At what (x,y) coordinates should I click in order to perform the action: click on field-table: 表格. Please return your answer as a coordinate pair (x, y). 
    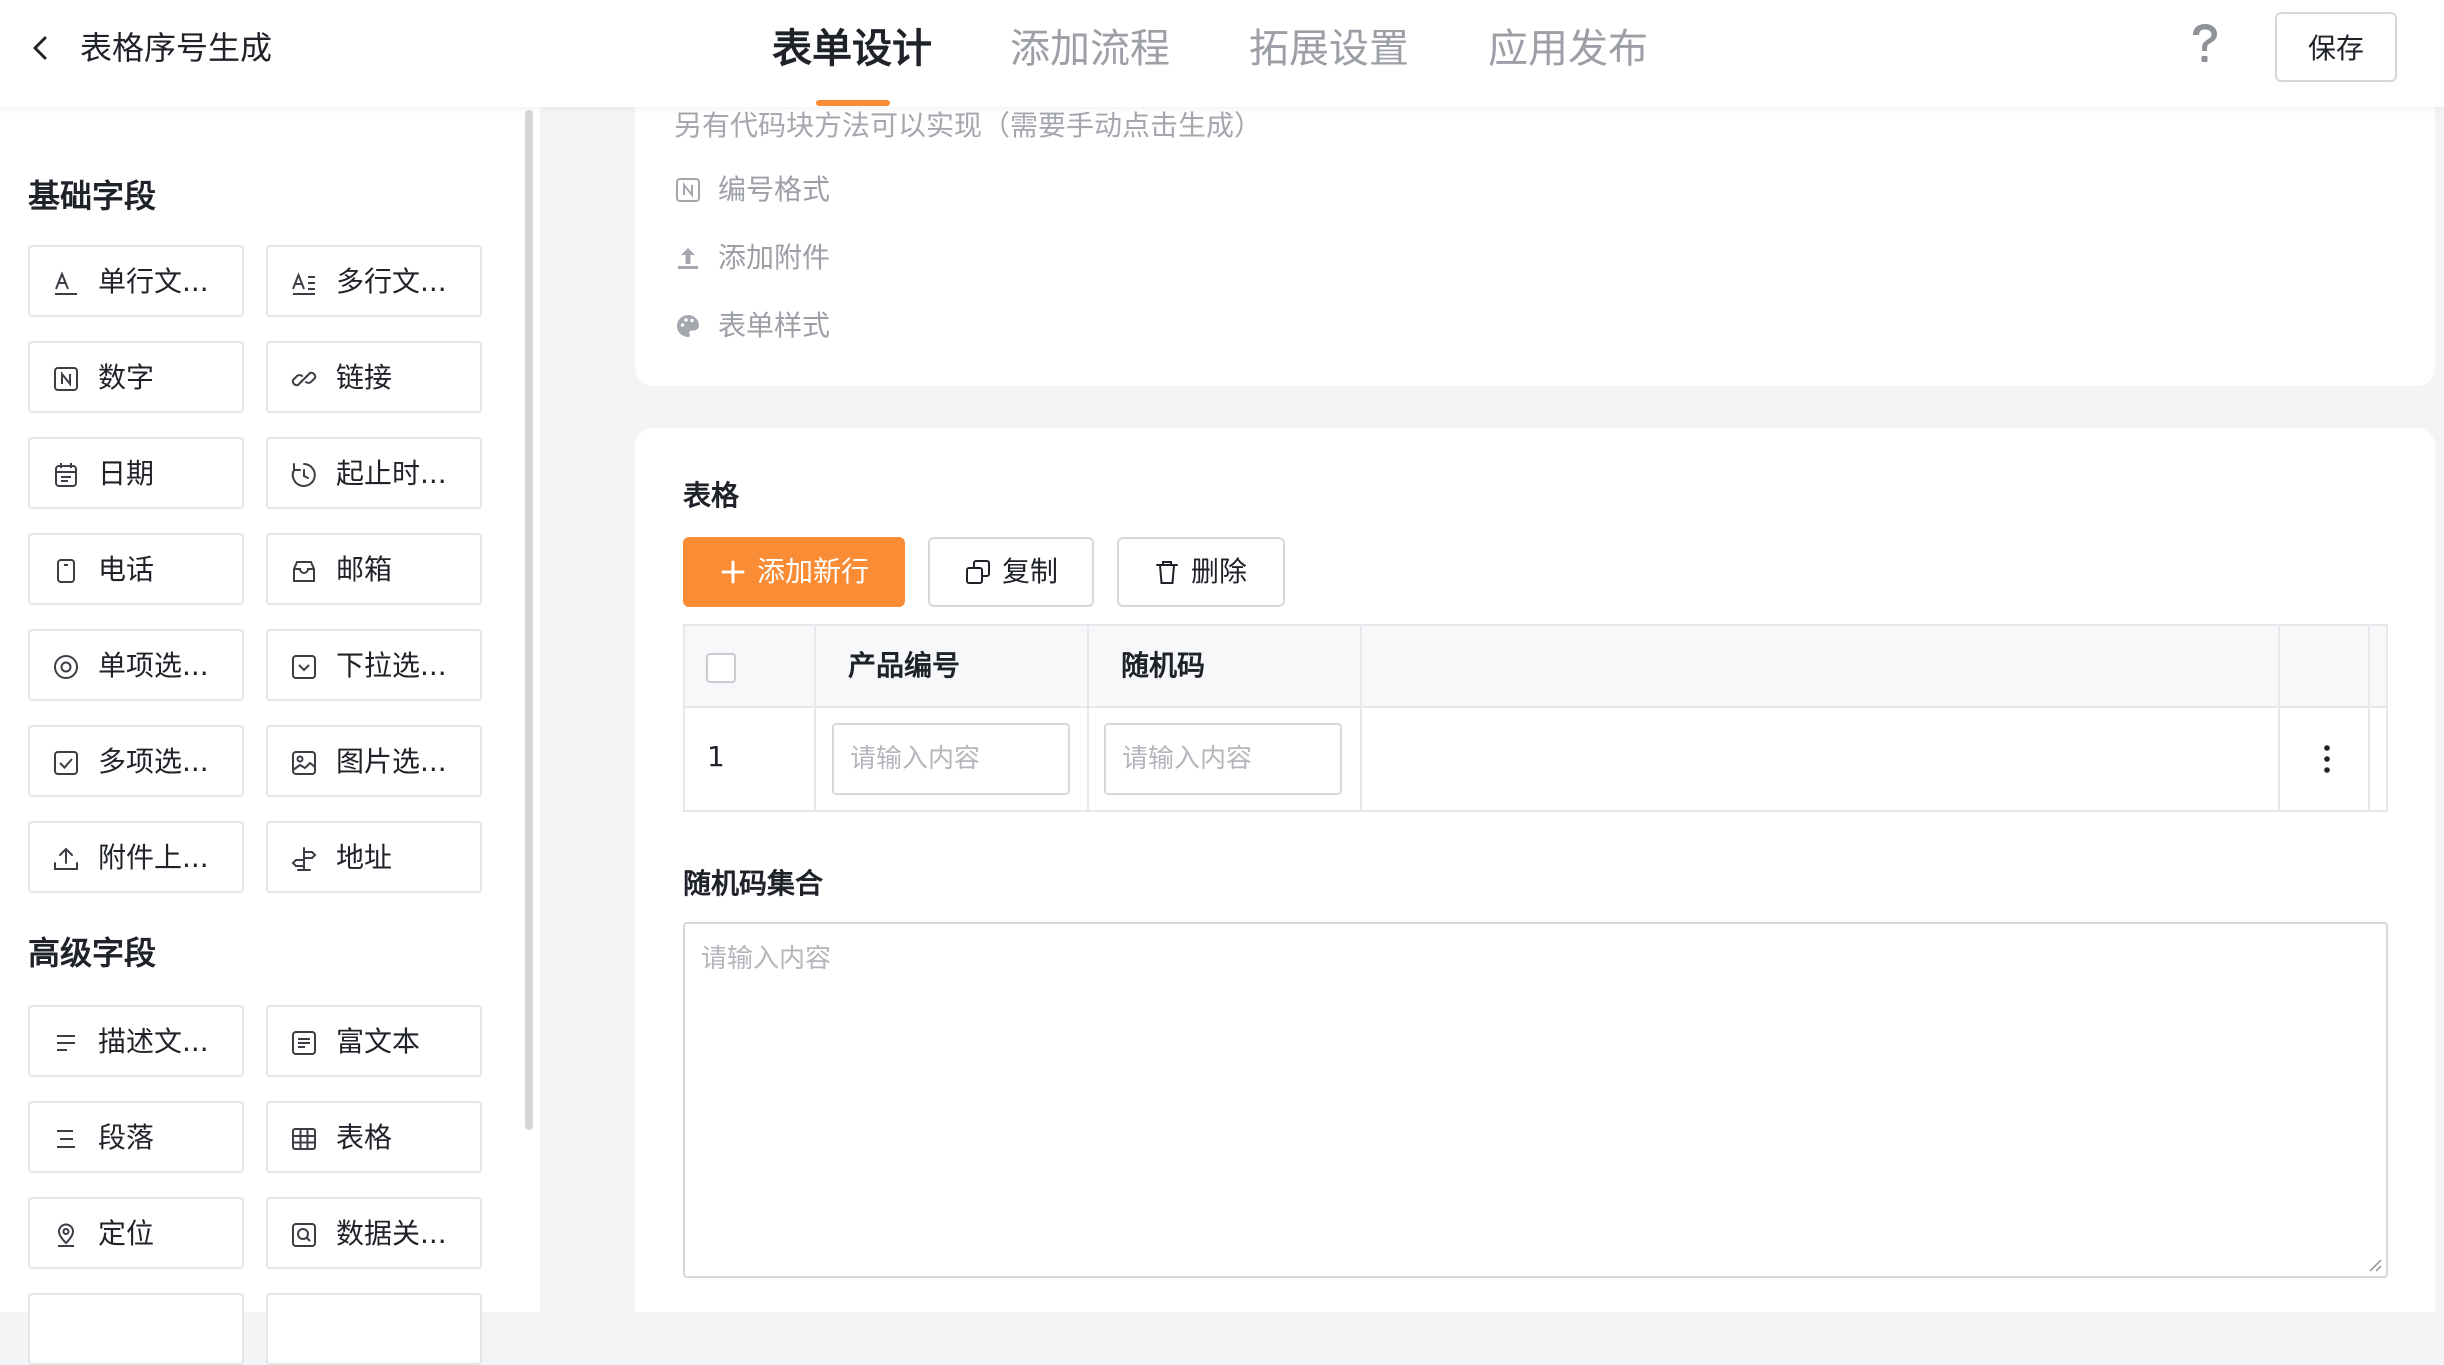
    Looking at the image, I should click on (374, 1137).